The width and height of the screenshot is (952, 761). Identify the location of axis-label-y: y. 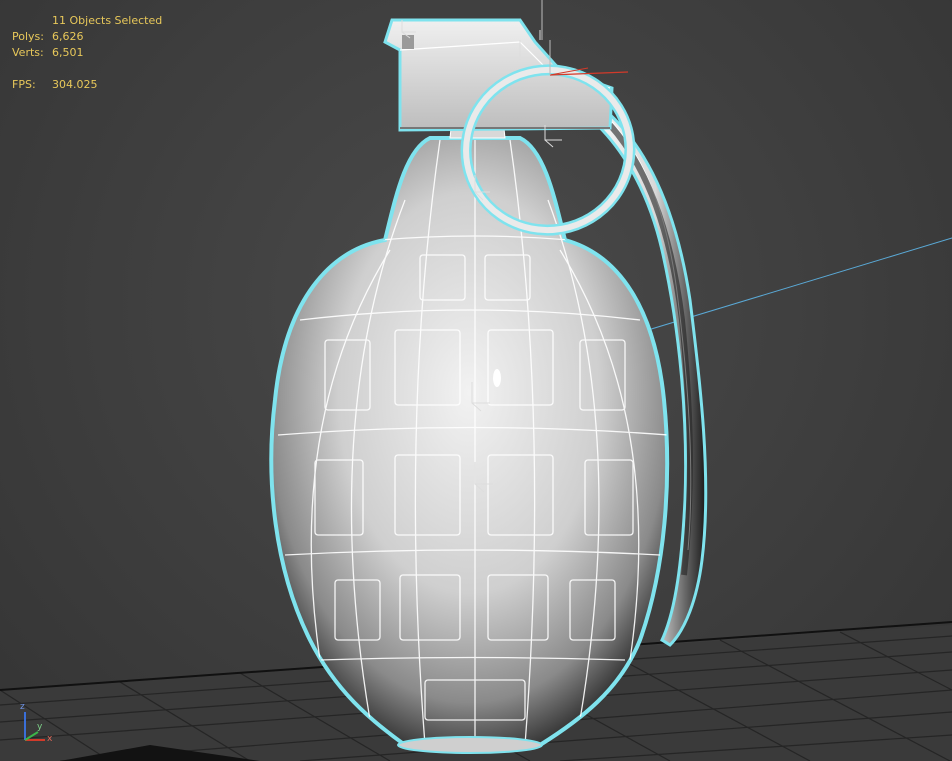
(40, 727).